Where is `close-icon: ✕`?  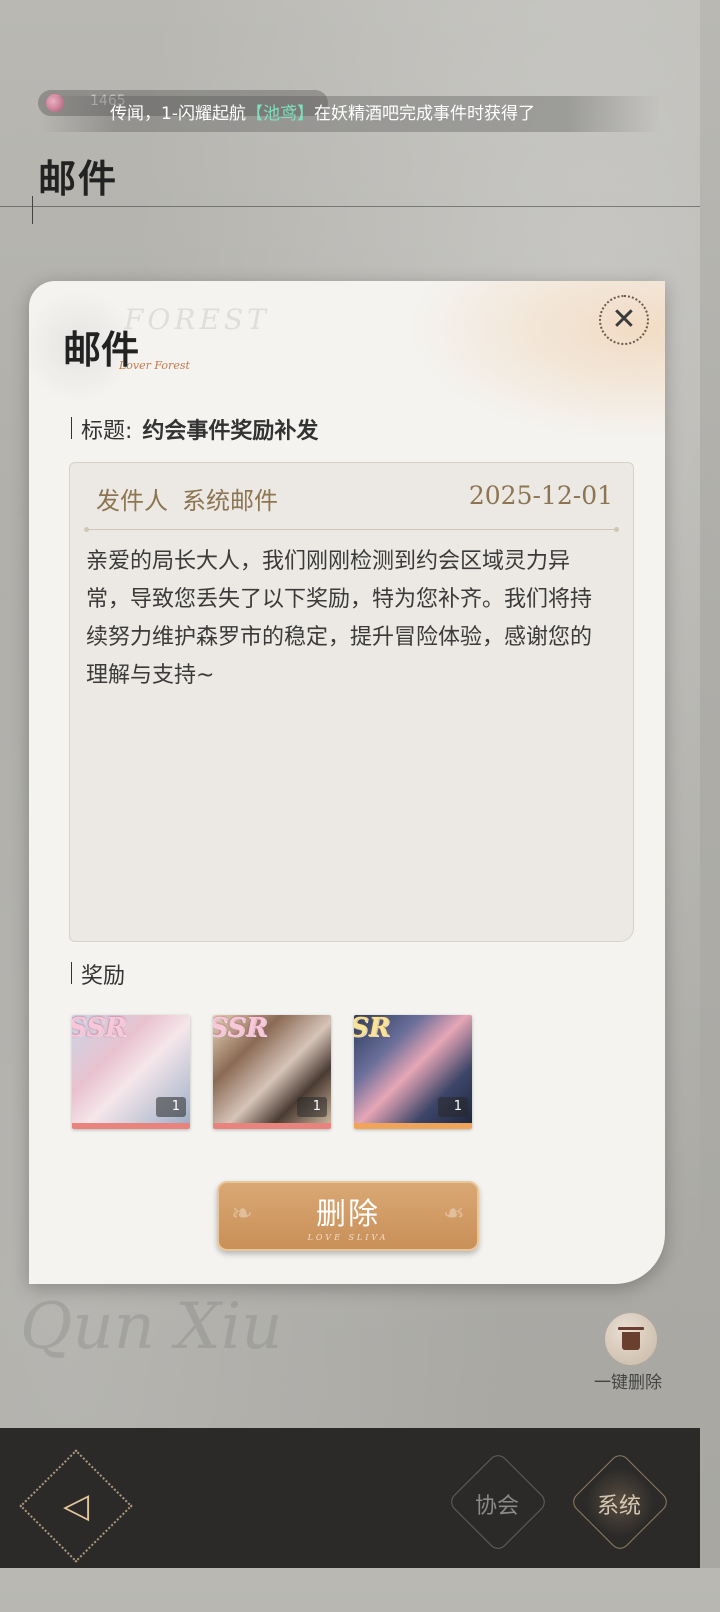 close-icon: ✕ is located at coordinates (624, 319).